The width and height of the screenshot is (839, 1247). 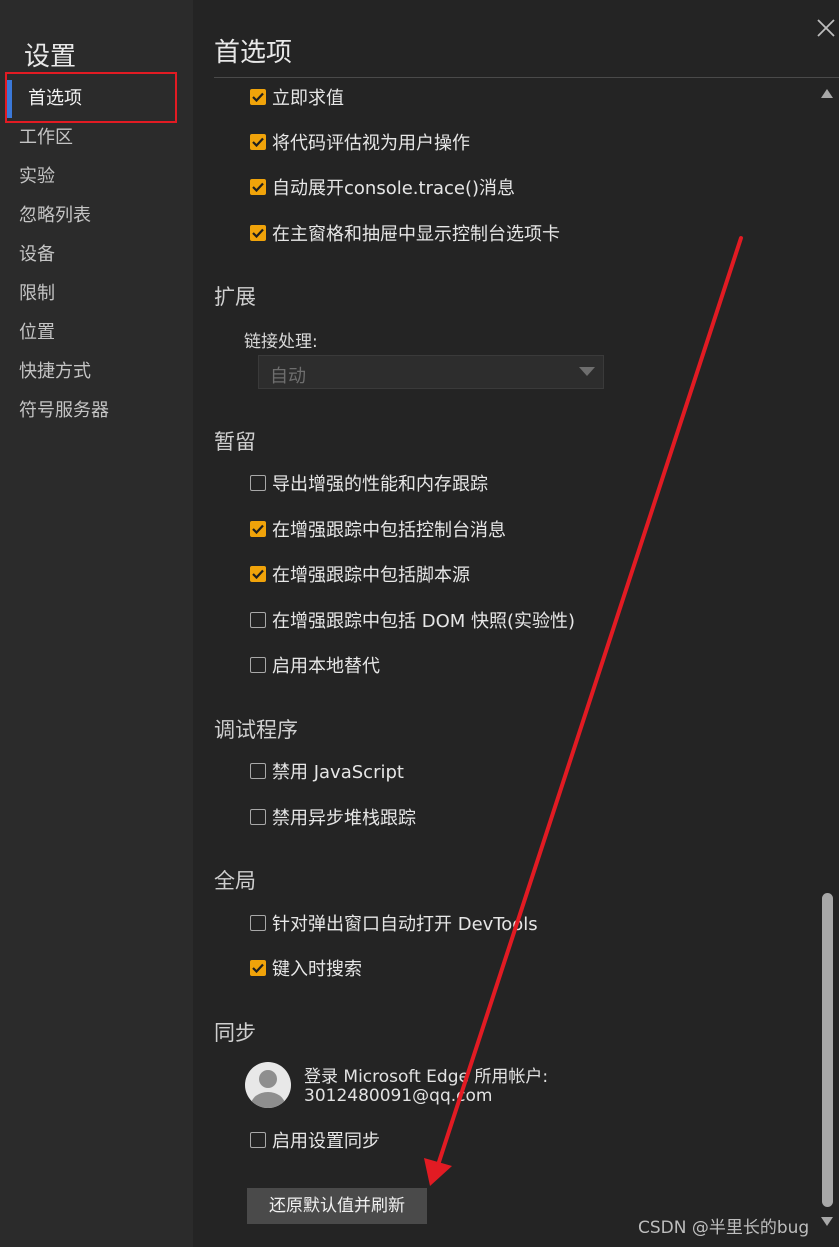 What do you see at coordinates (235, 442) in the screenshot?
I see `section-heading-persistence: 暂留` at bounding box center [235, 442].